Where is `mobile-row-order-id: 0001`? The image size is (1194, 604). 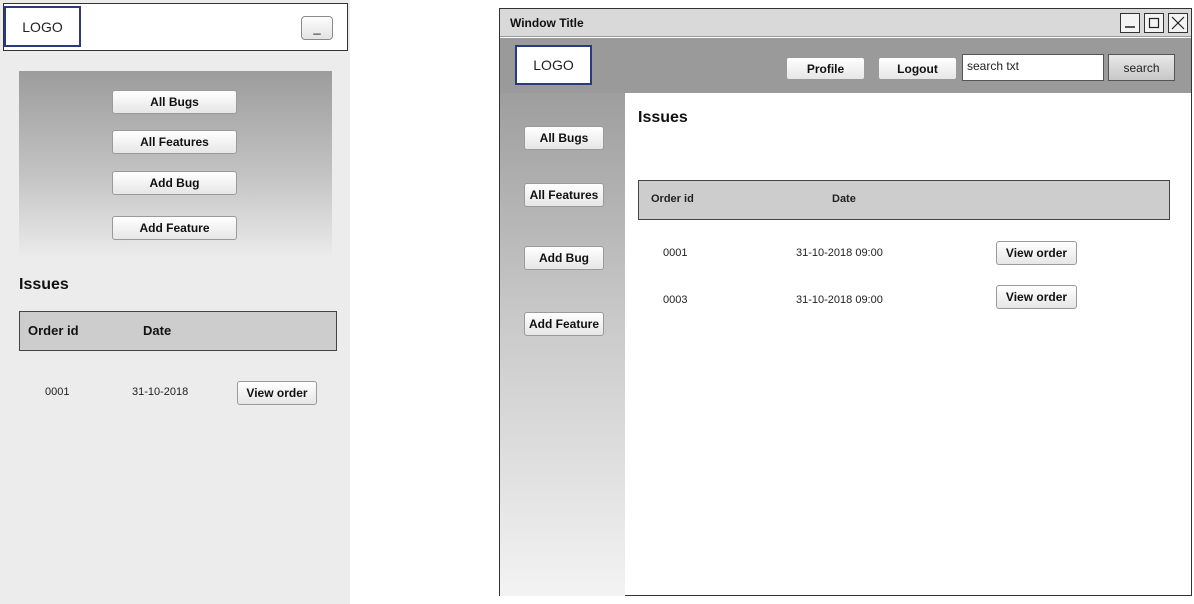 mobile-row-order-id: 0001 is located at coordinates (57, 392).